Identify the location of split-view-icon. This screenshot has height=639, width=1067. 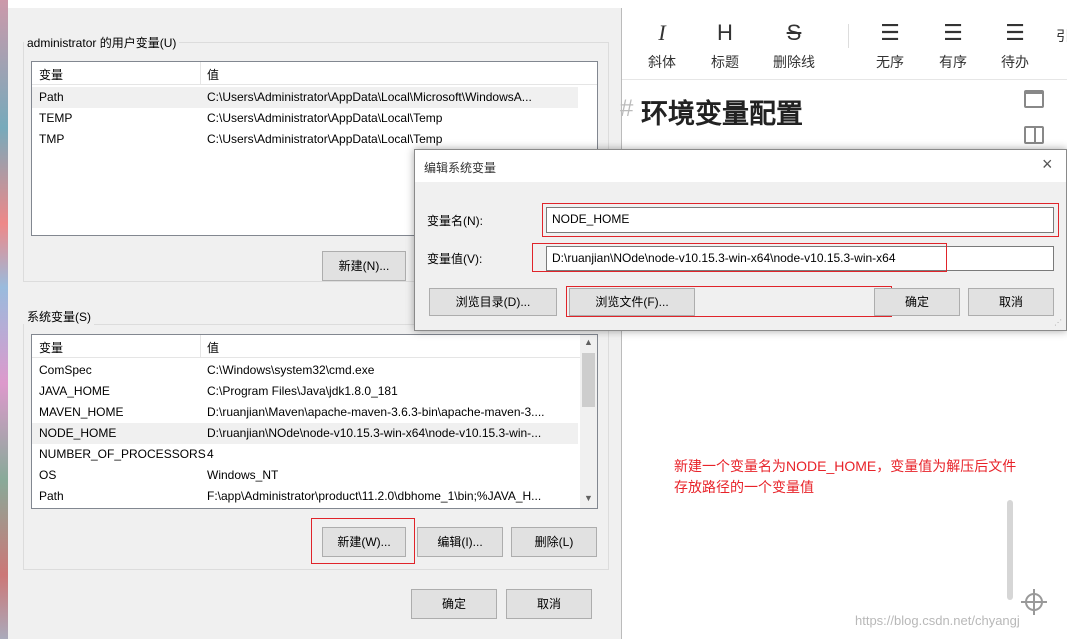
(1034, 135).